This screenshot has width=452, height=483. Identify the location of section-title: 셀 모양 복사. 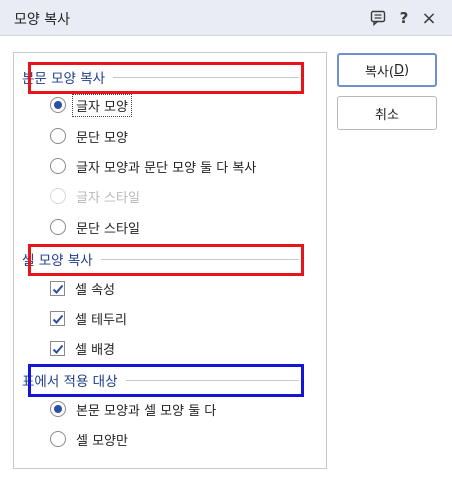
(57, 261).